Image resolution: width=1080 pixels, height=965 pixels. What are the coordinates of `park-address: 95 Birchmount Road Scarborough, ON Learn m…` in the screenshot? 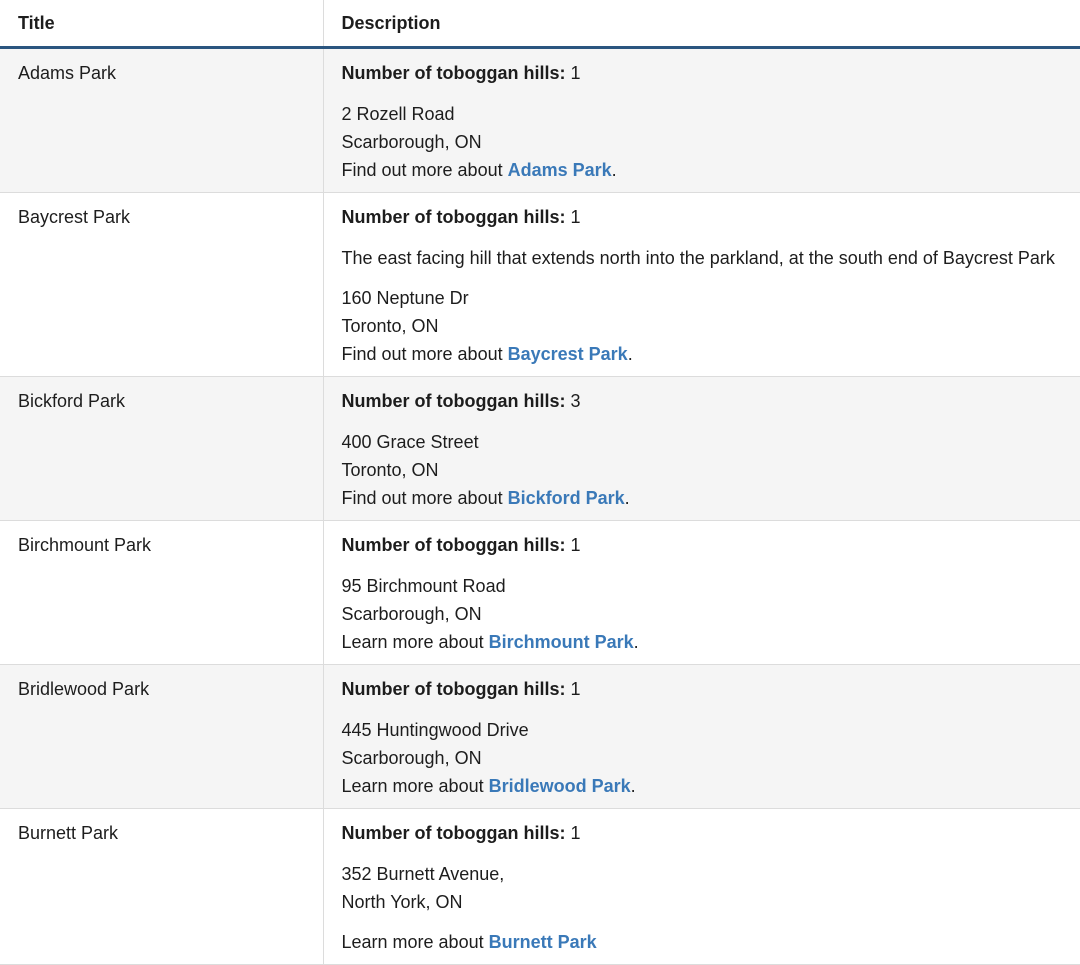 It's located at (702, 614).